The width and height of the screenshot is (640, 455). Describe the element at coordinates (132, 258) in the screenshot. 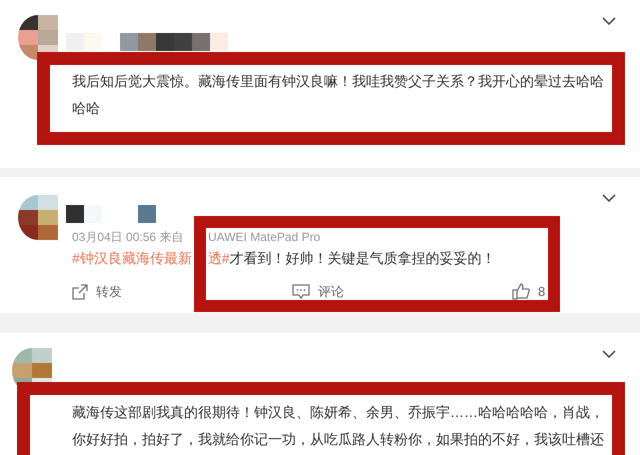

I see `hashtag-link: #钟汉良藏海传最新` at that location.